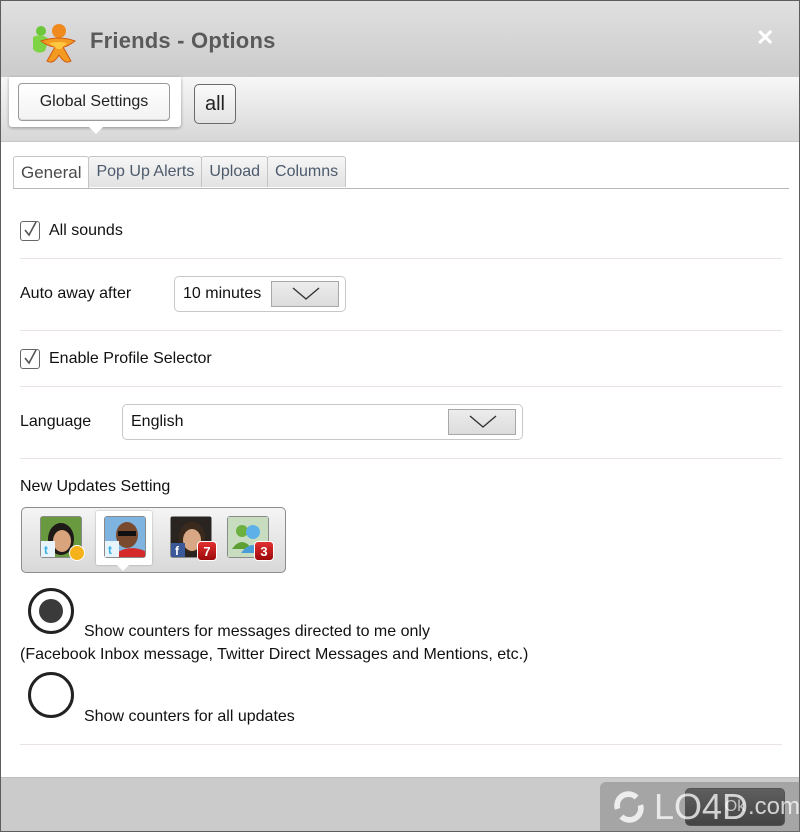 Image resolution: width=800 pixels, height=832 pixels. What do you see at coordinates (76, 293) in the screenshot?
I see `auto-away-label: Auto away after` at bounding box center [76, 293].